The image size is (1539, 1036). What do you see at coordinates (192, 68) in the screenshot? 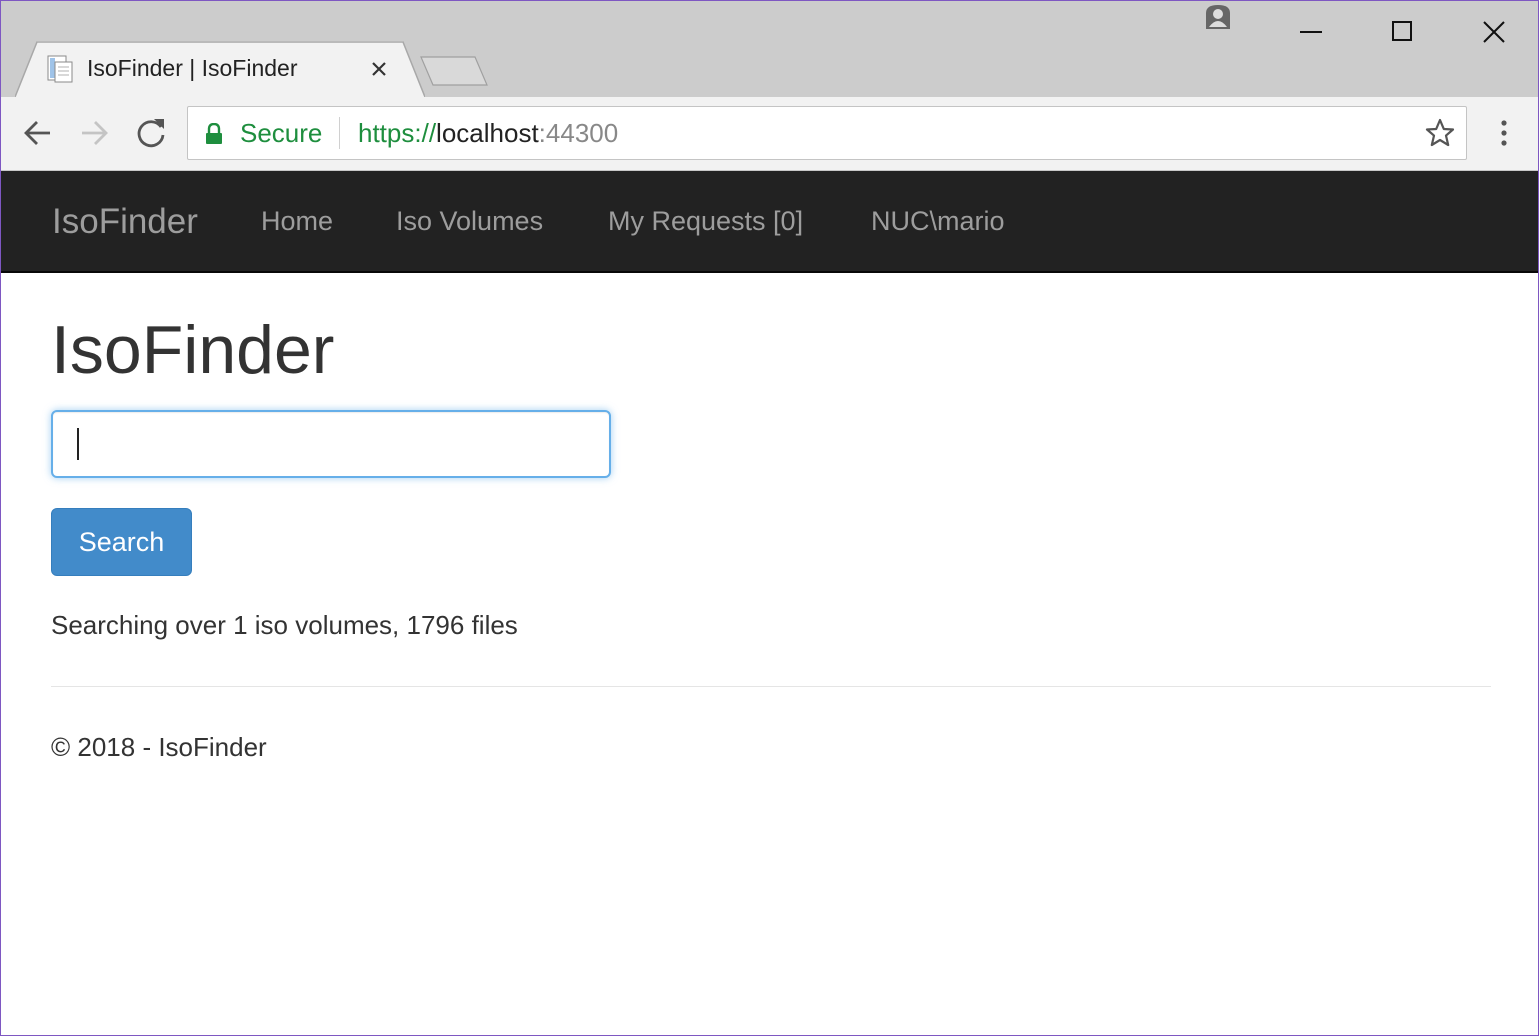
I see `tab-title: IsoFinder | IsoFinder` at bounding box center [192, 68].